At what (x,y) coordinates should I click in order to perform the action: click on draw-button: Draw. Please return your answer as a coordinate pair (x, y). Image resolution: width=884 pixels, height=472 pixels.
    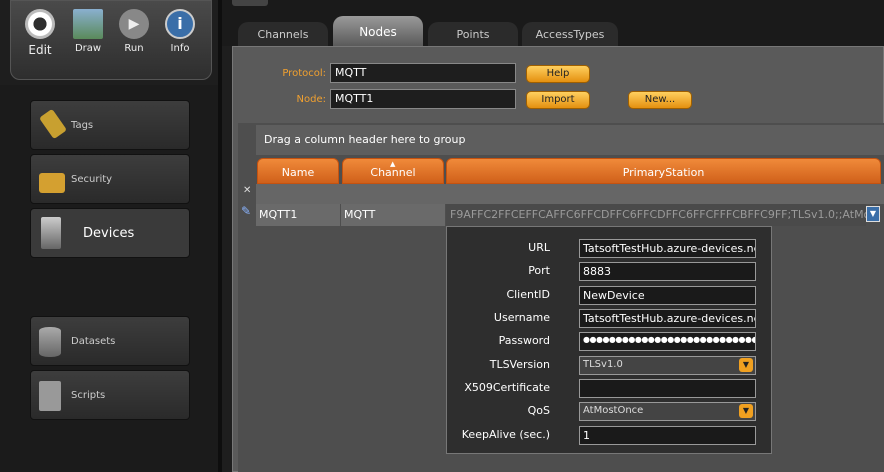
    Looking at the image, I should click on (88, 31).